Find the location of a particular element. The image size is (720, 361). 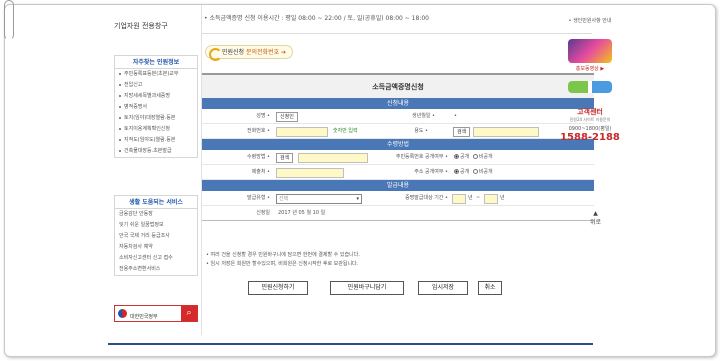

phone-label: 전화번호 • is located at coordinates (258, 131).